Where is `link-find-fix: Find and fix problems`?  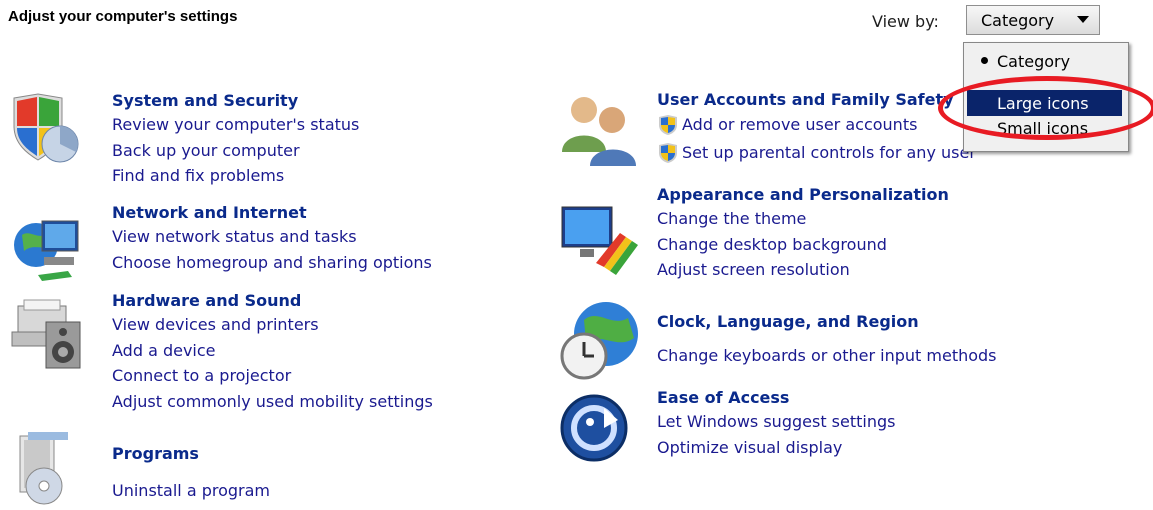
link-find-fix: Find and fix problems is located at coordinates (235, 176).